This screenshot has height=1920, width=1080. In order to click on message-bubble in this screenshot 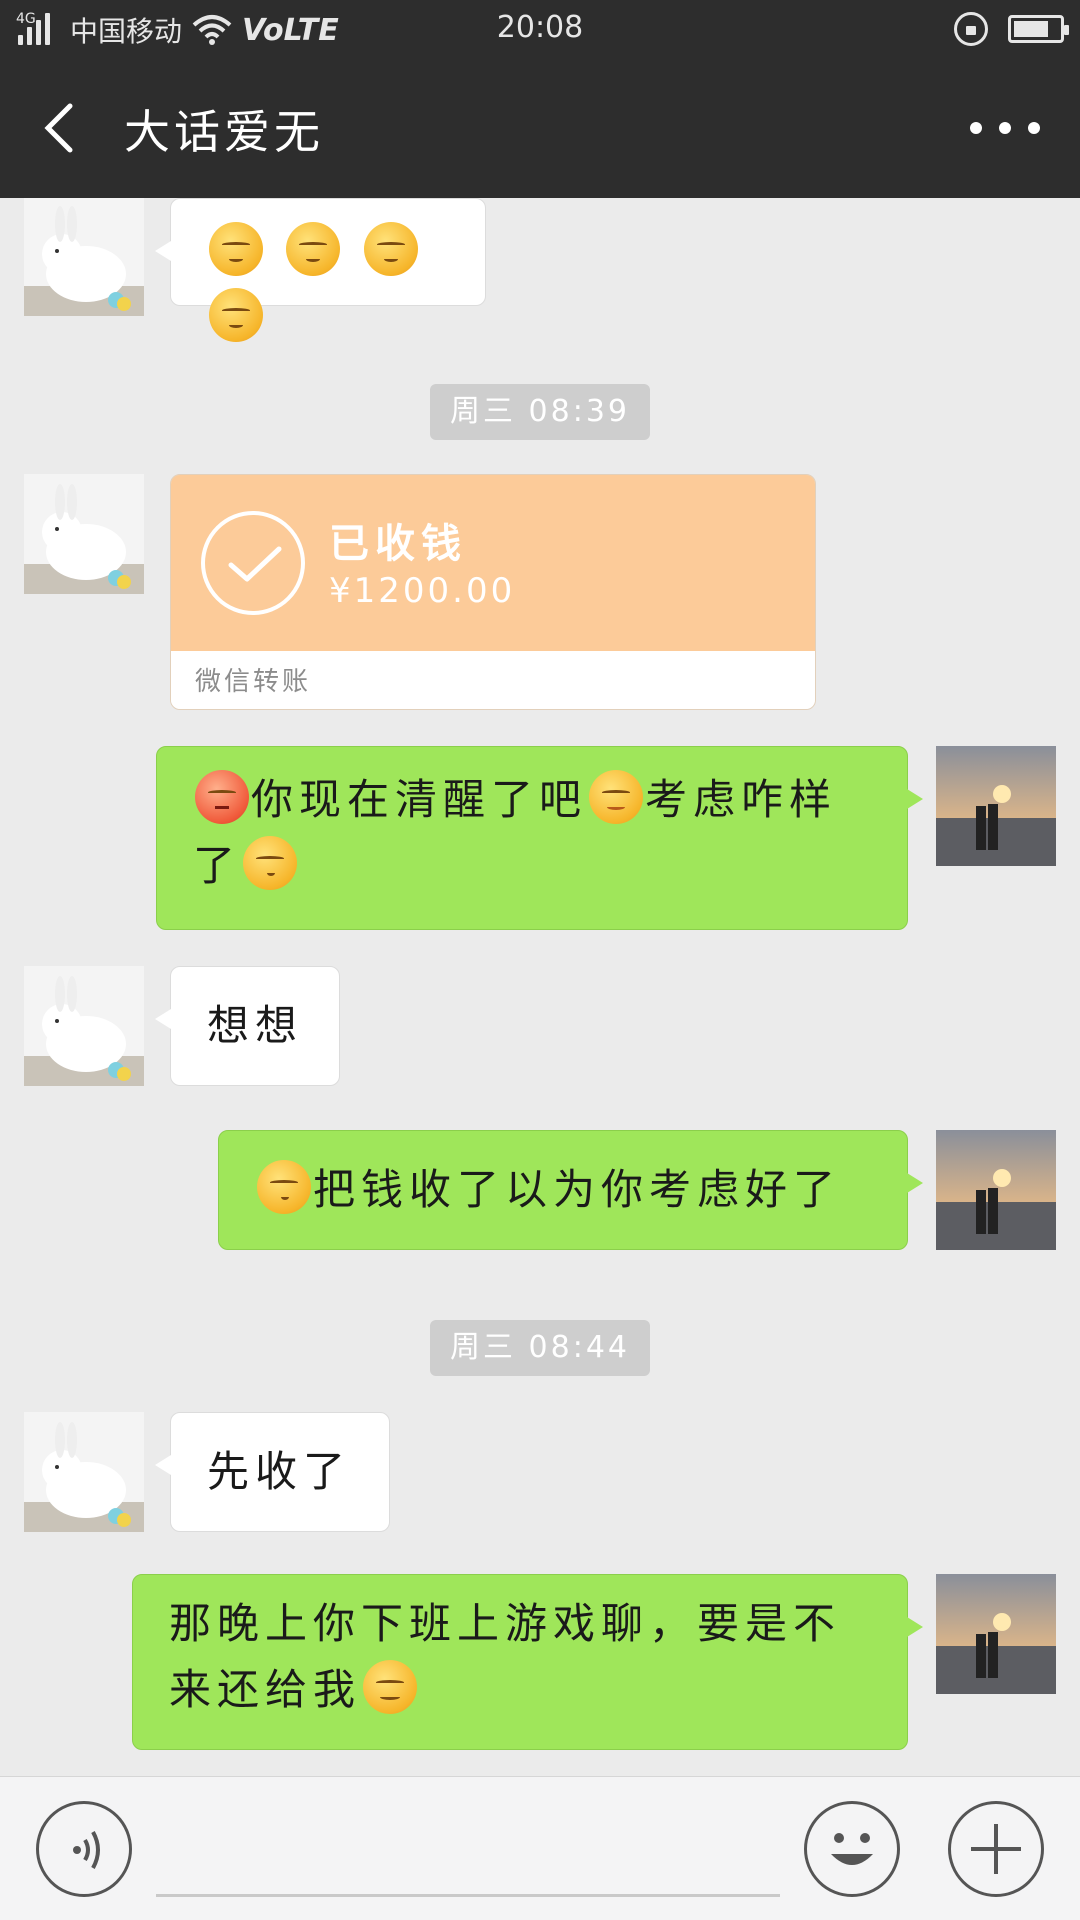, I will do `click(320, 270)`.